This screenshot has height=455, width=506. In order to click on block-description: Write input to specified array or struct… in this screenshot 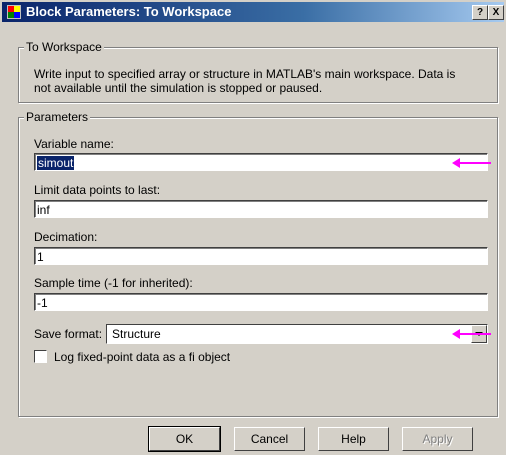, I will do `click(245, 81)`.